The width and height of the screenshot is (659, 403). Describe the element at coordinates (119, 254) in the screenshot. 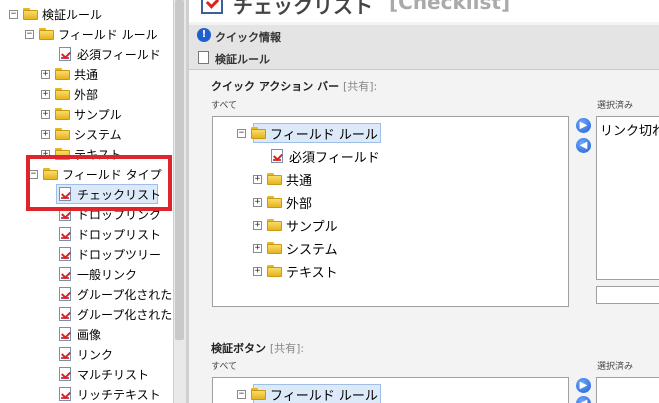

I see `tree-node-label: ドロップツリー` at that location.